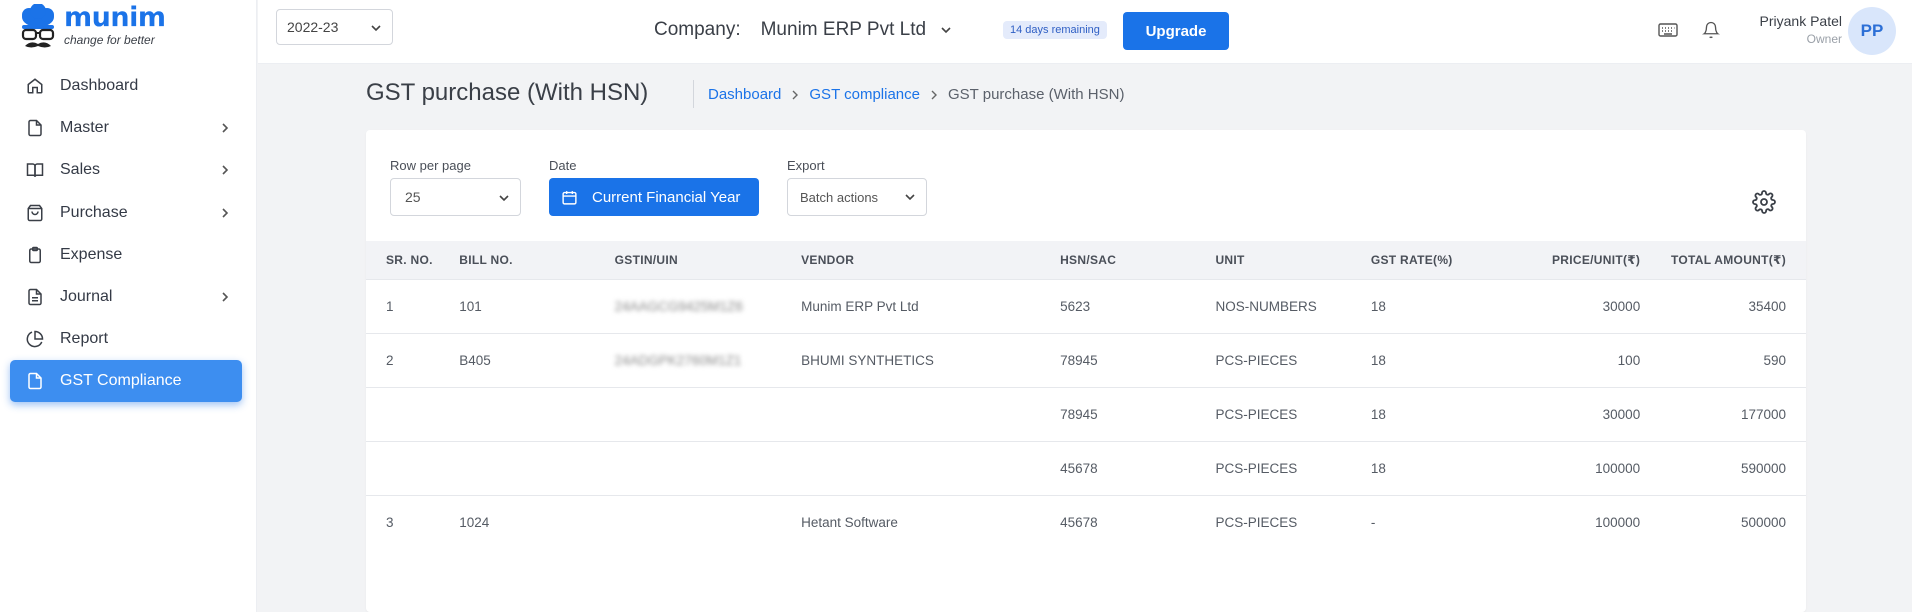 The height and width of the screenshot is (612, 1912). What do you see at coordinates (537, 413) in the screenshot?
I see `cell-bill-no` at bounding box center [537, 413].